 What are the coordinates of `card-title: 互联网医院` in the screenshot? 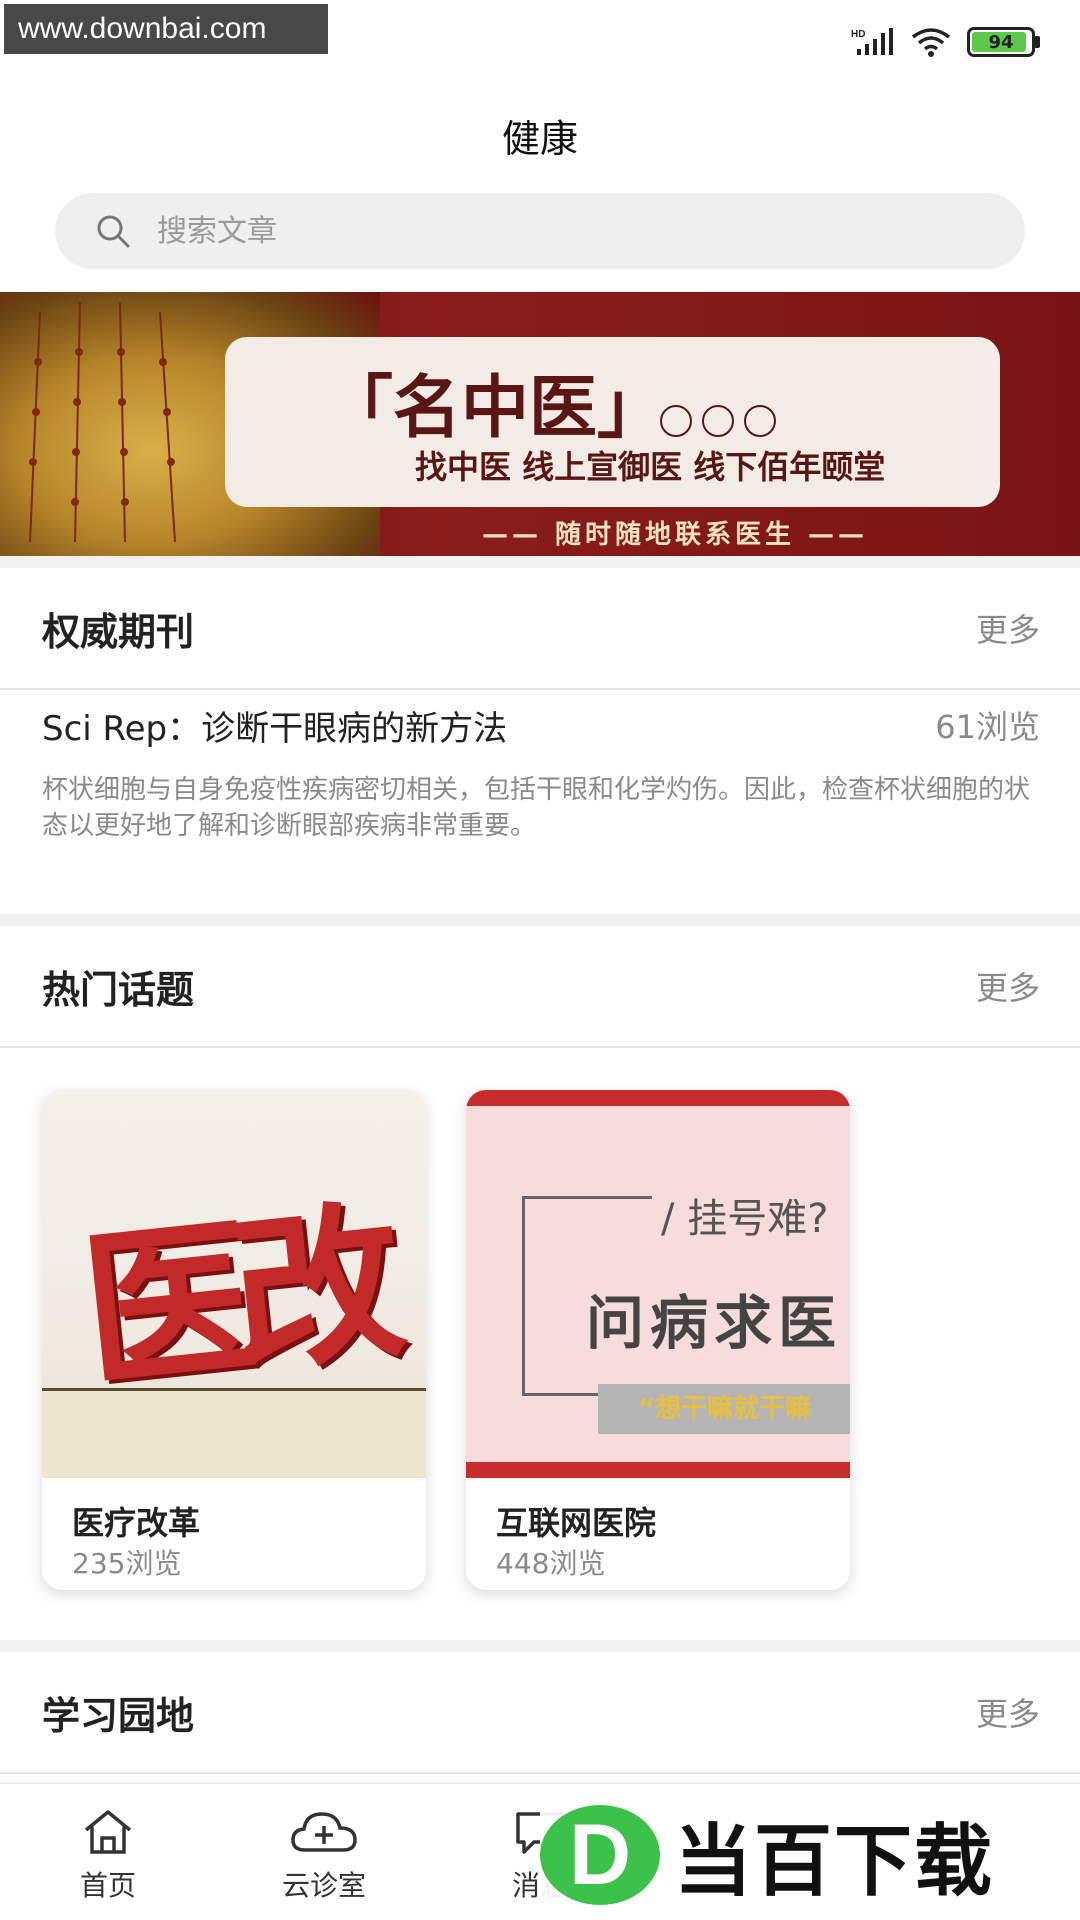 It's located at (576, 1523).